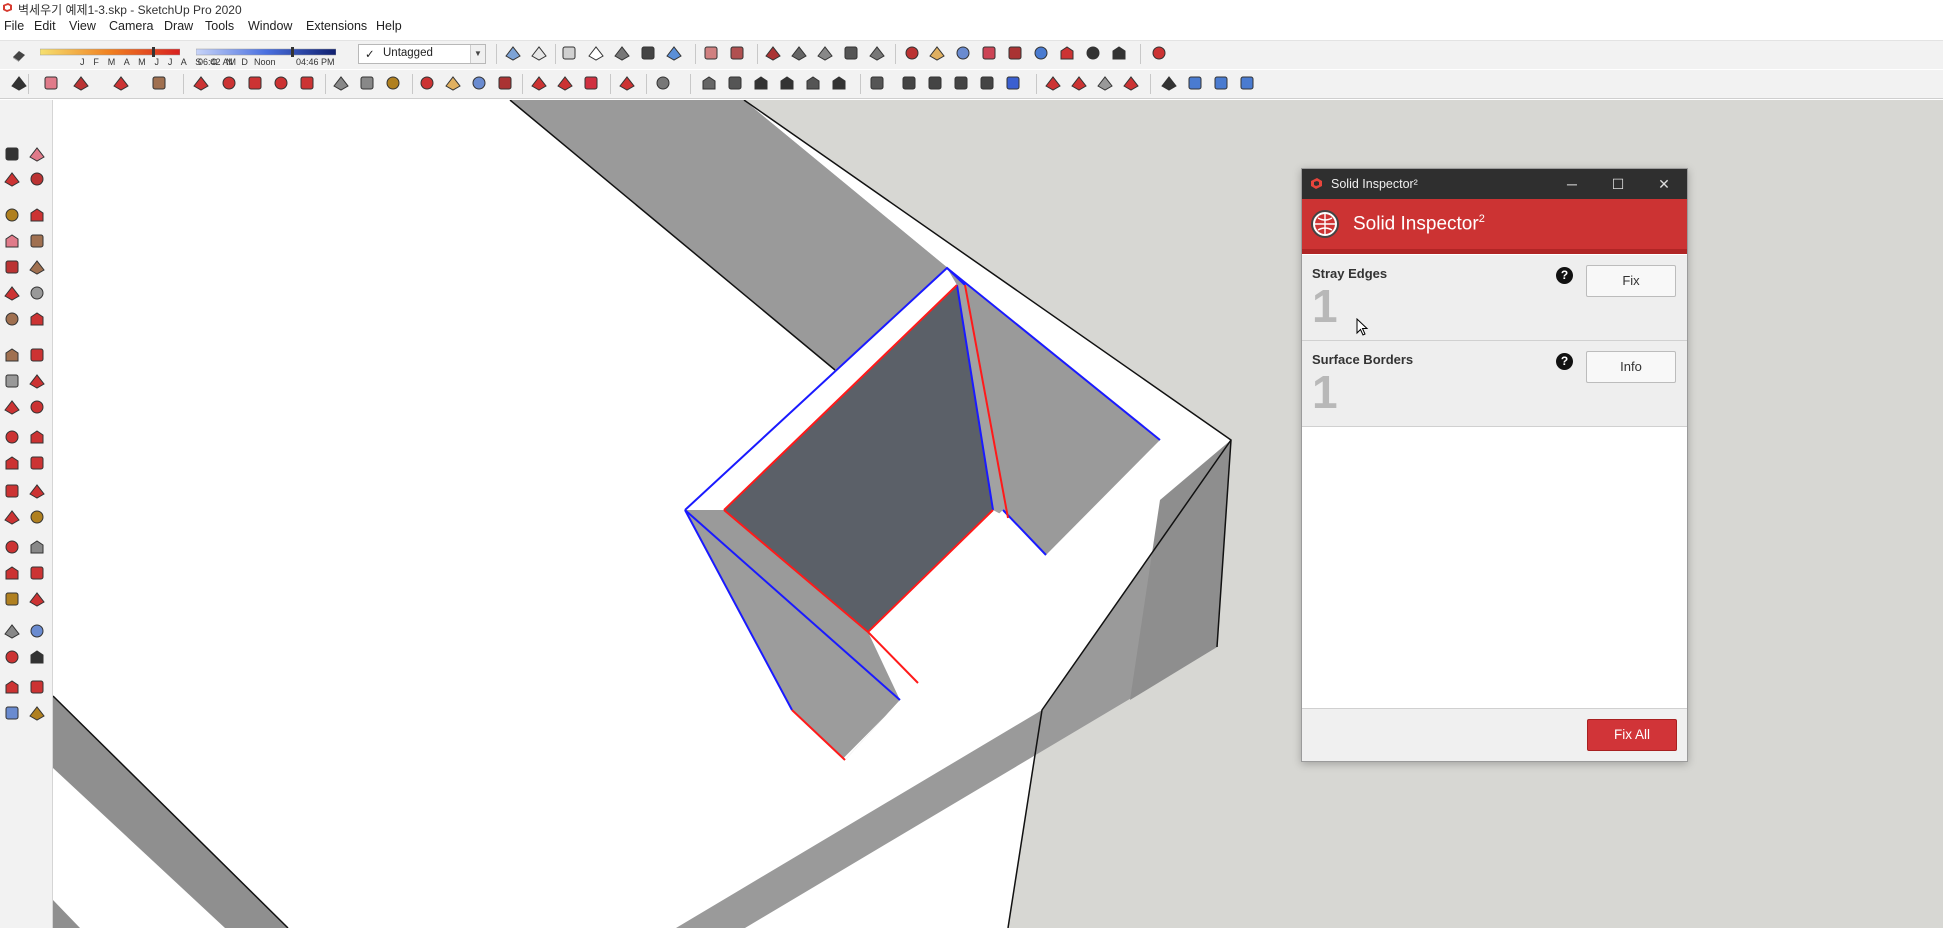  What do you see at coordinates (121, 83) in the screenshot?
I see `shape-icon` at bounding box center [121, 83].